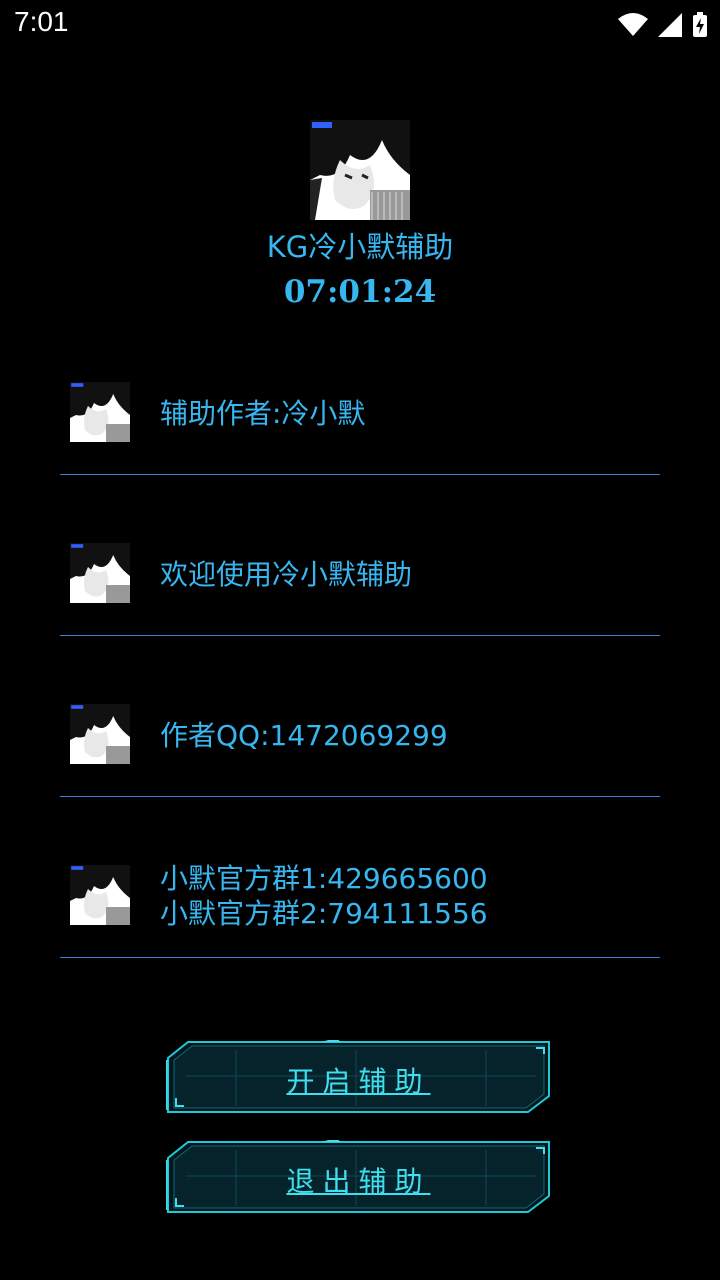 The width and height of the screenshot is (720, 1280). Describe the element at coordinates (263, 413) in the screenshot. I see `author-text: 辅助作者:冷小默` at that location.